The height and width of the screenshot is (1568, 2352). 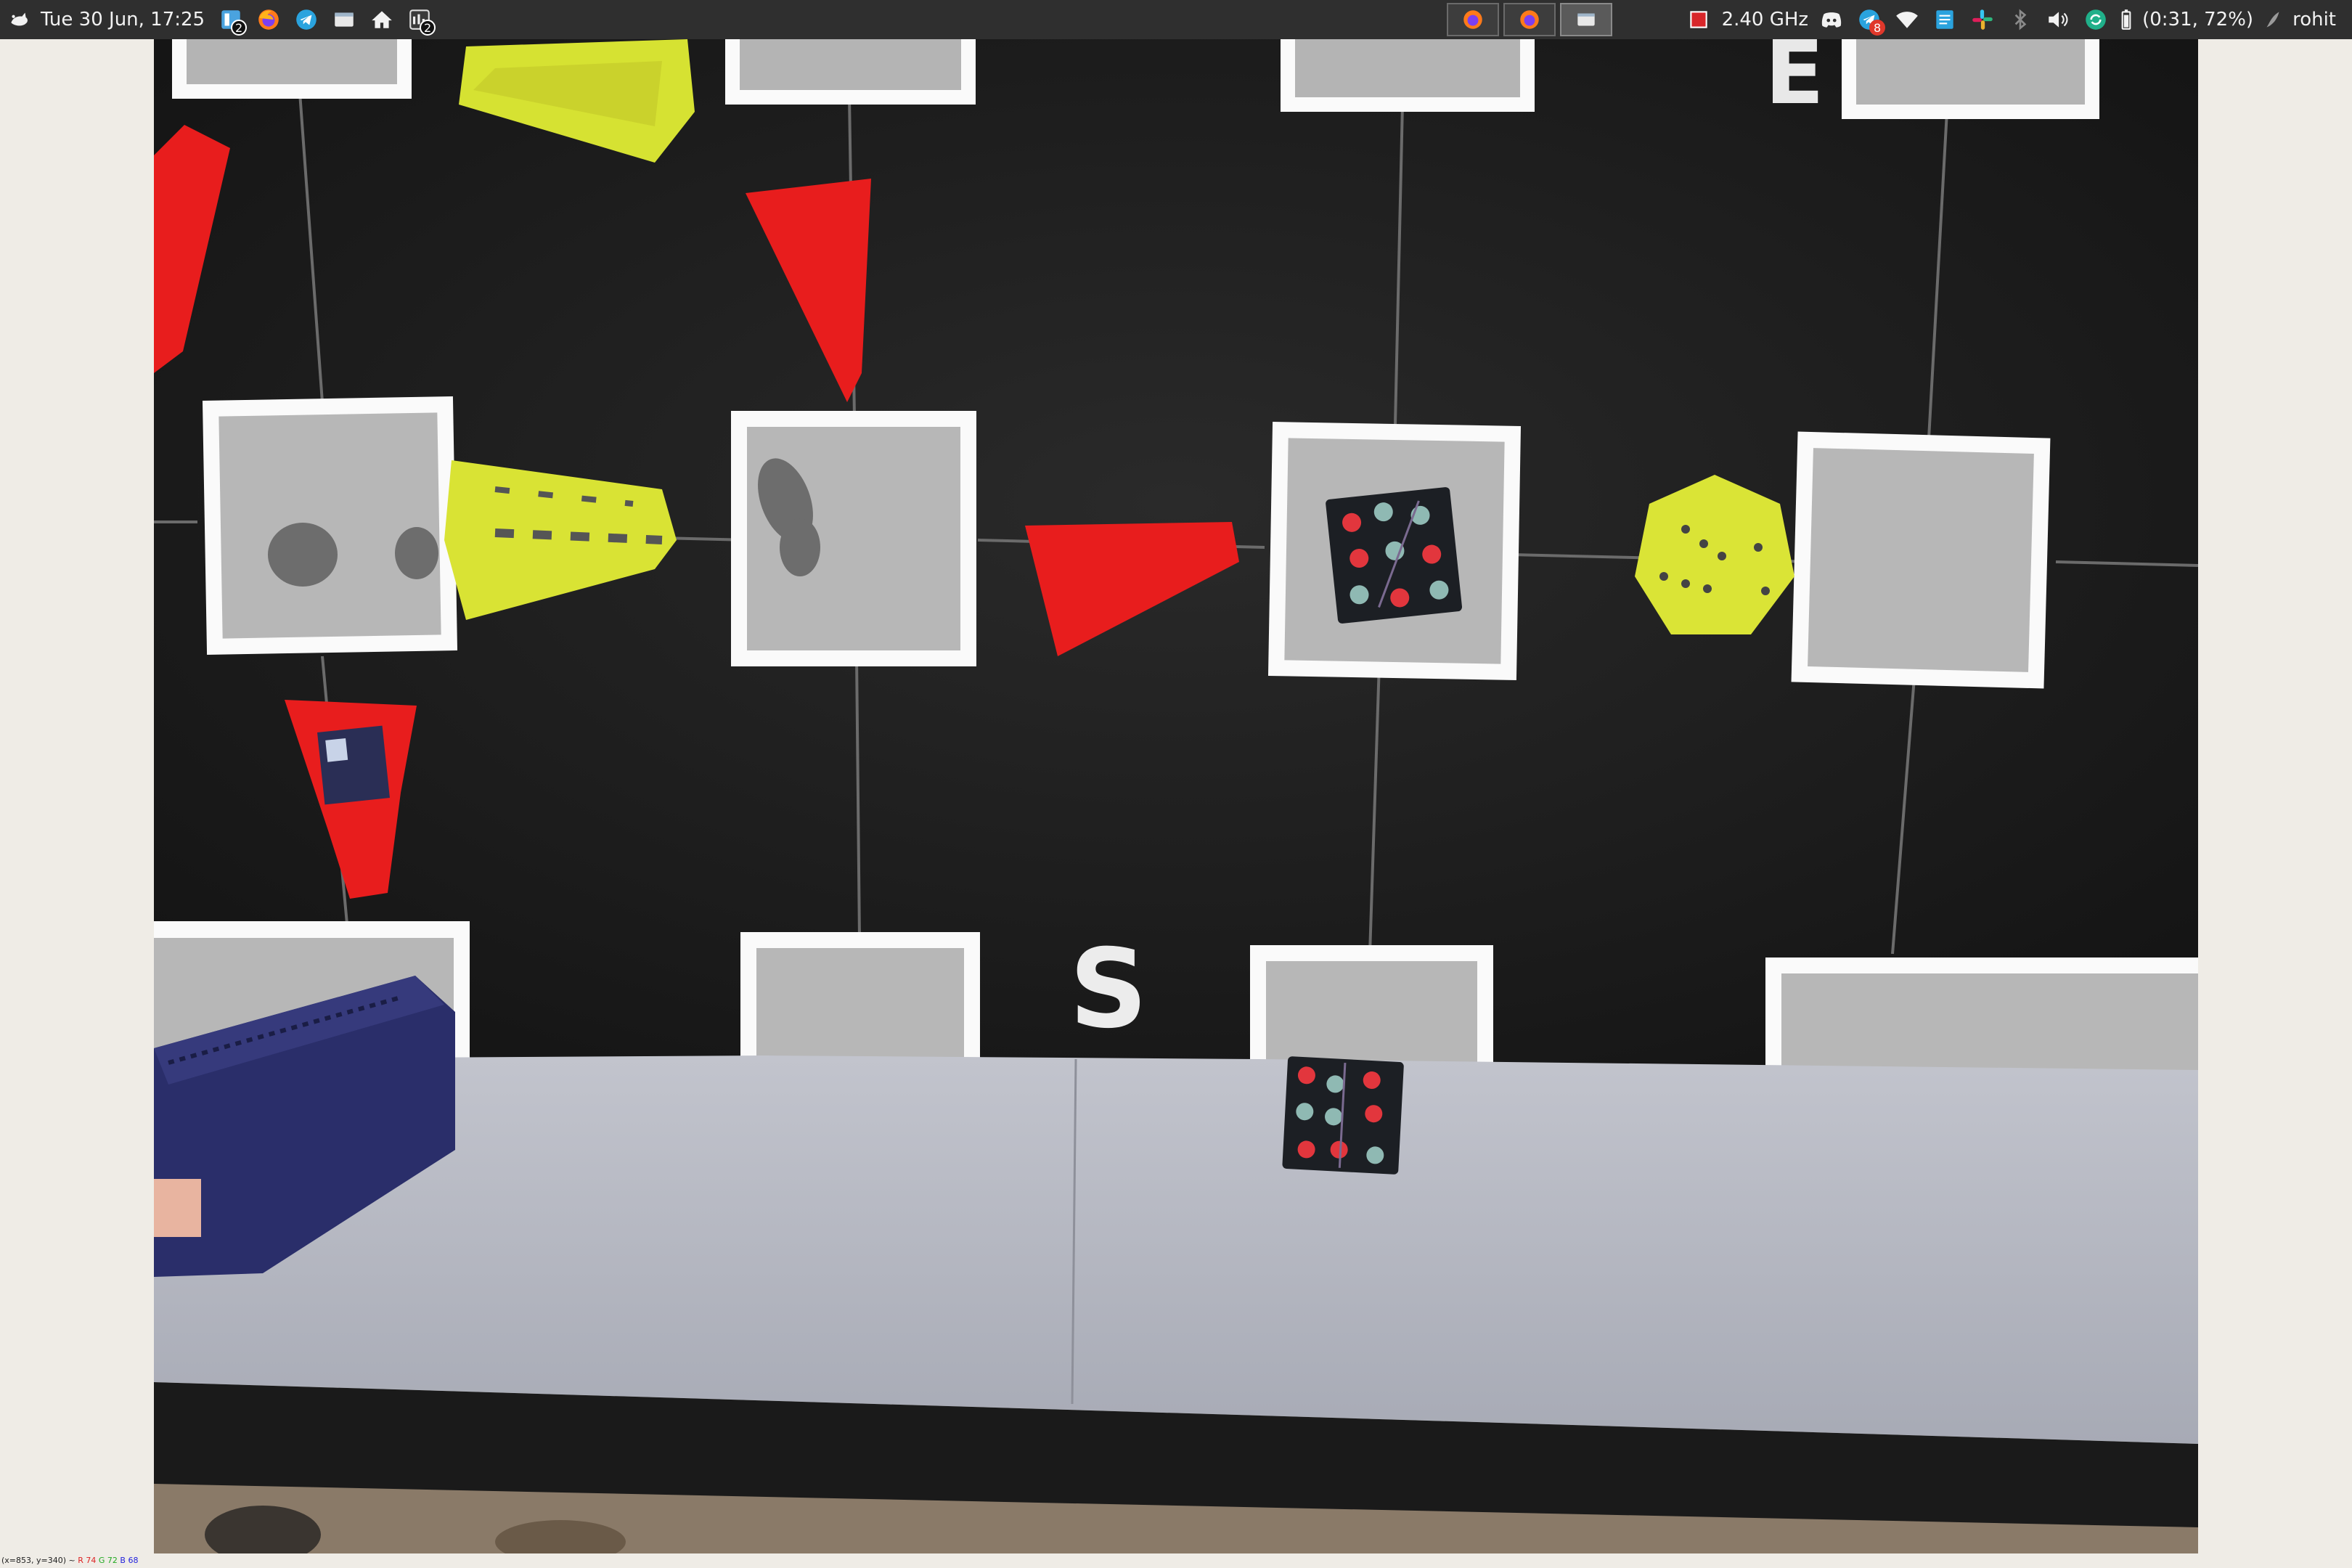 I want to click on slack-icon, so click(x=1982, y=20).